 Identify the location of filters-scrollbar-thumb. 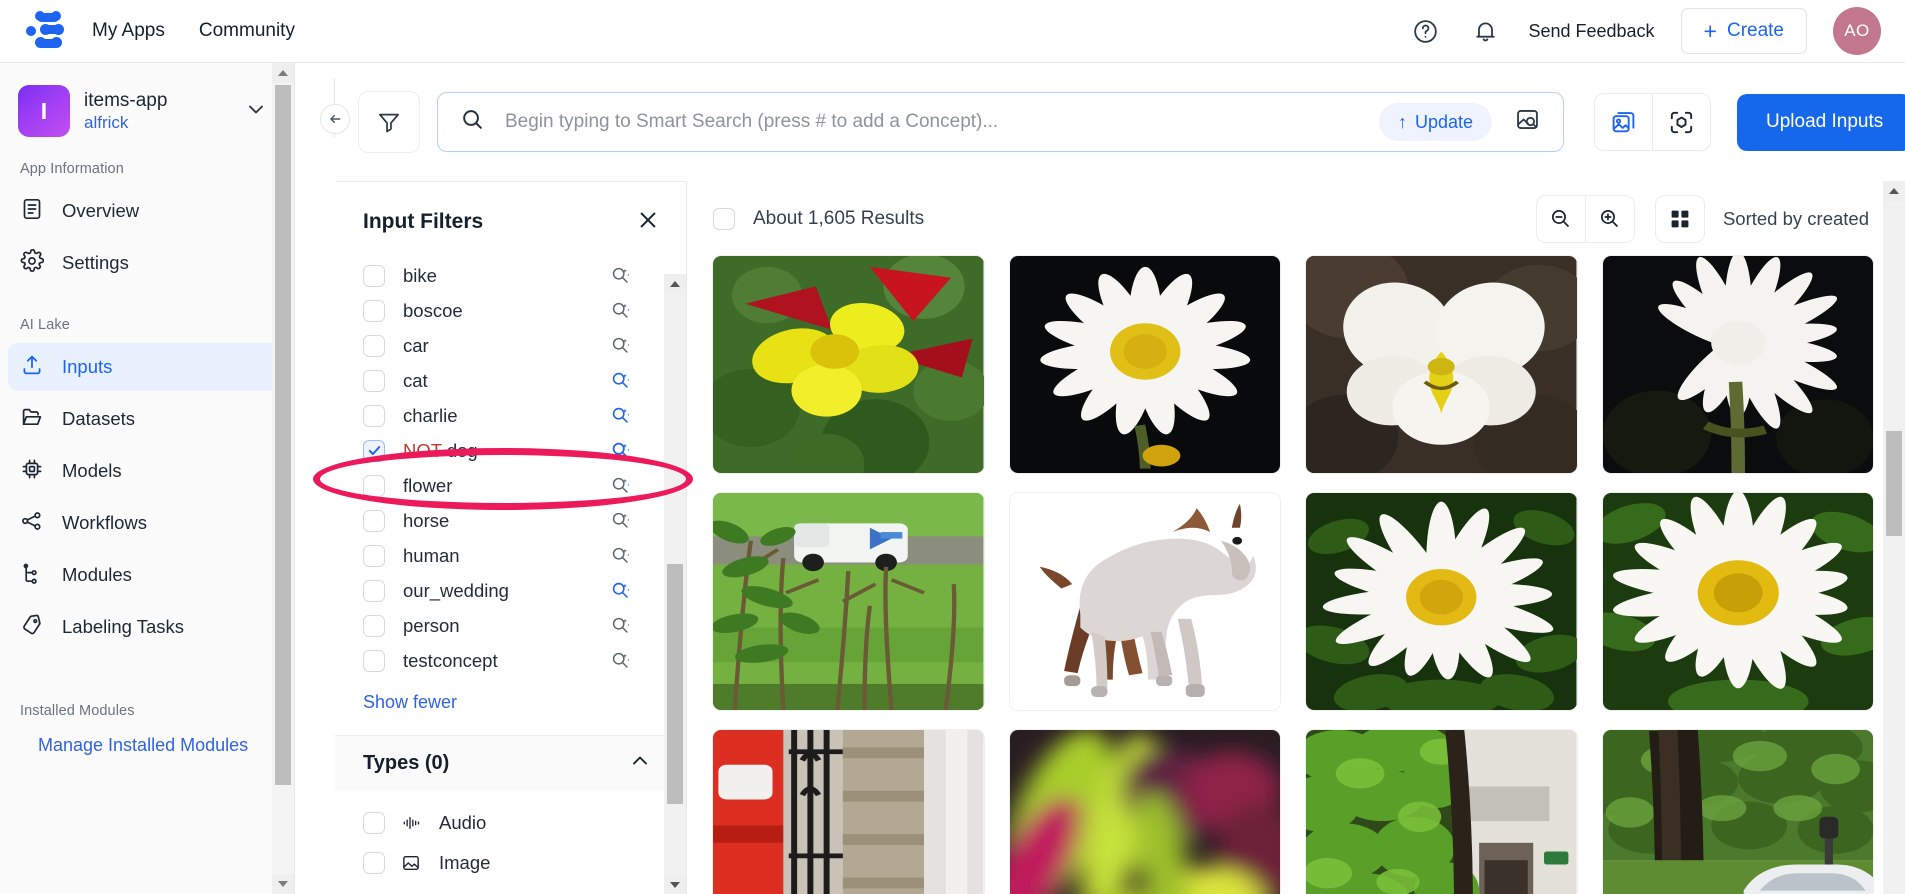
(675, 684).